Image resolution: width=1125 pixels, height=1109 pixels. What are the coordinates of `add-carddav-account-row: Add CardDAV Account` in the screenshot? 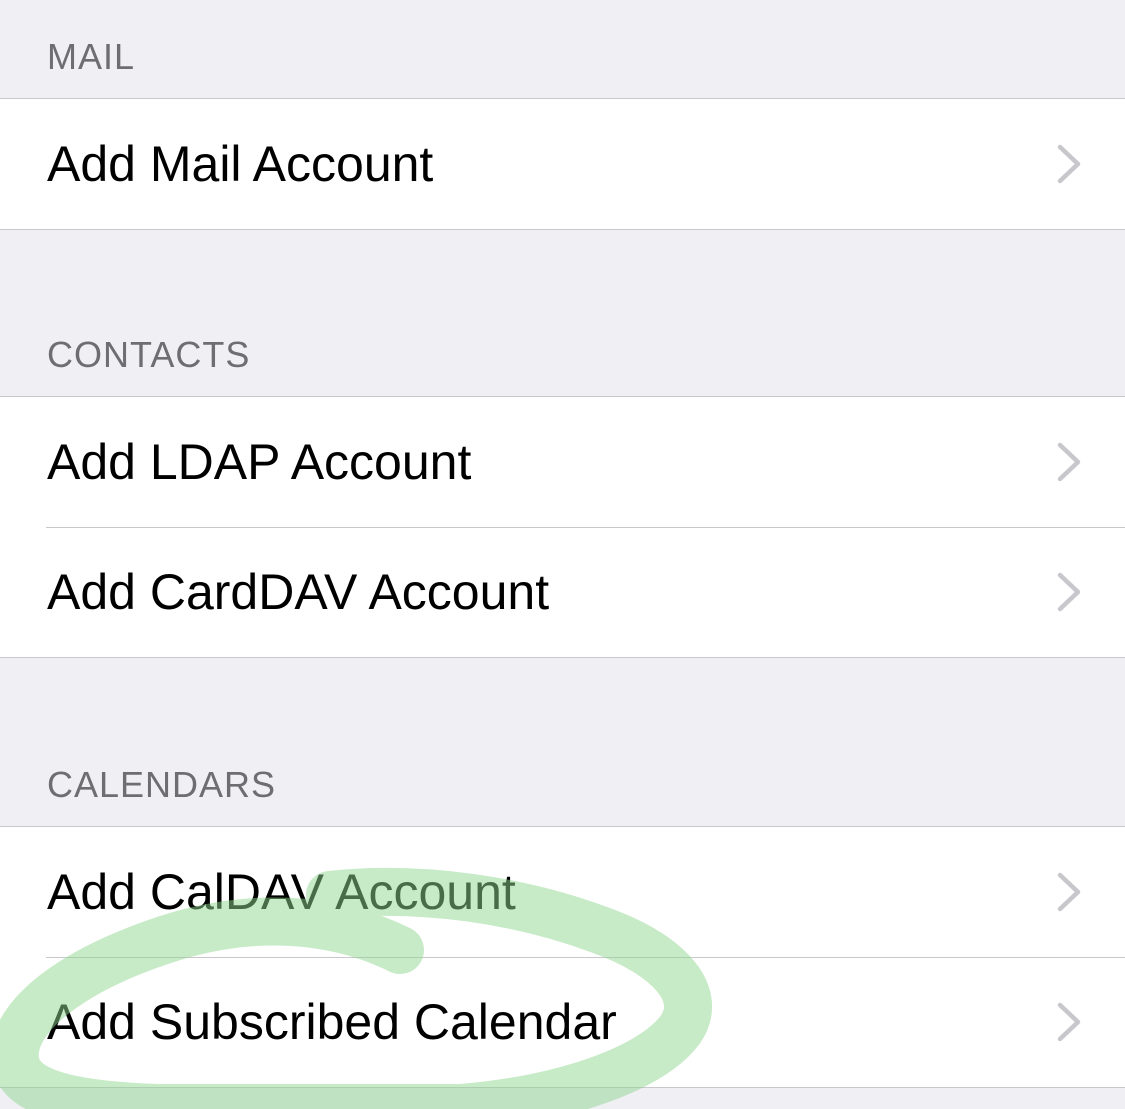 It's located at (562, 592).